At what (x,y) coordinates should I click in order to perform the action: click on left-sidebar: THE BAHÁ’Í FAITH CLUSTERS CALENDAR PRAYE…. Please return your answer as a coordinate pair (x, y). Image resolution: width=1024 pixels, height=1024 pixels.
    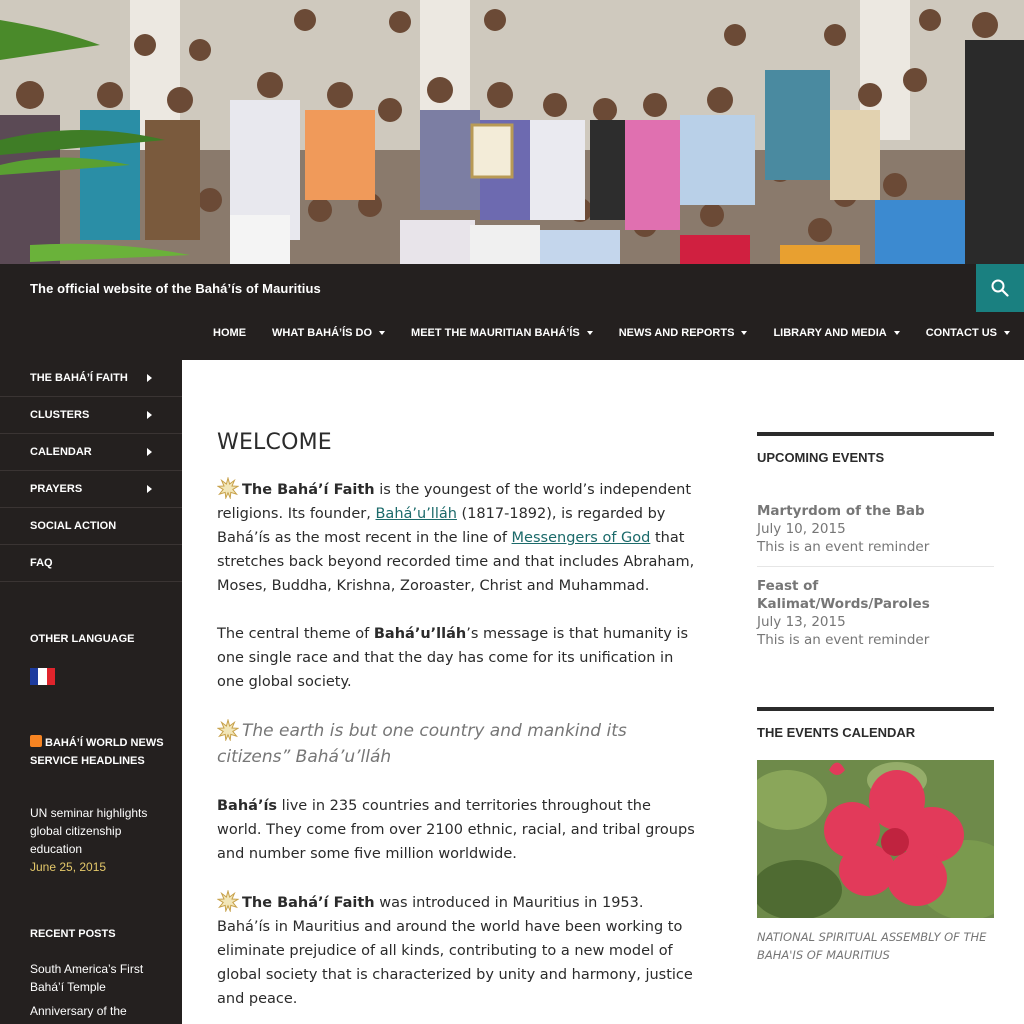
    Looking at the image, I should click on (91, 692).